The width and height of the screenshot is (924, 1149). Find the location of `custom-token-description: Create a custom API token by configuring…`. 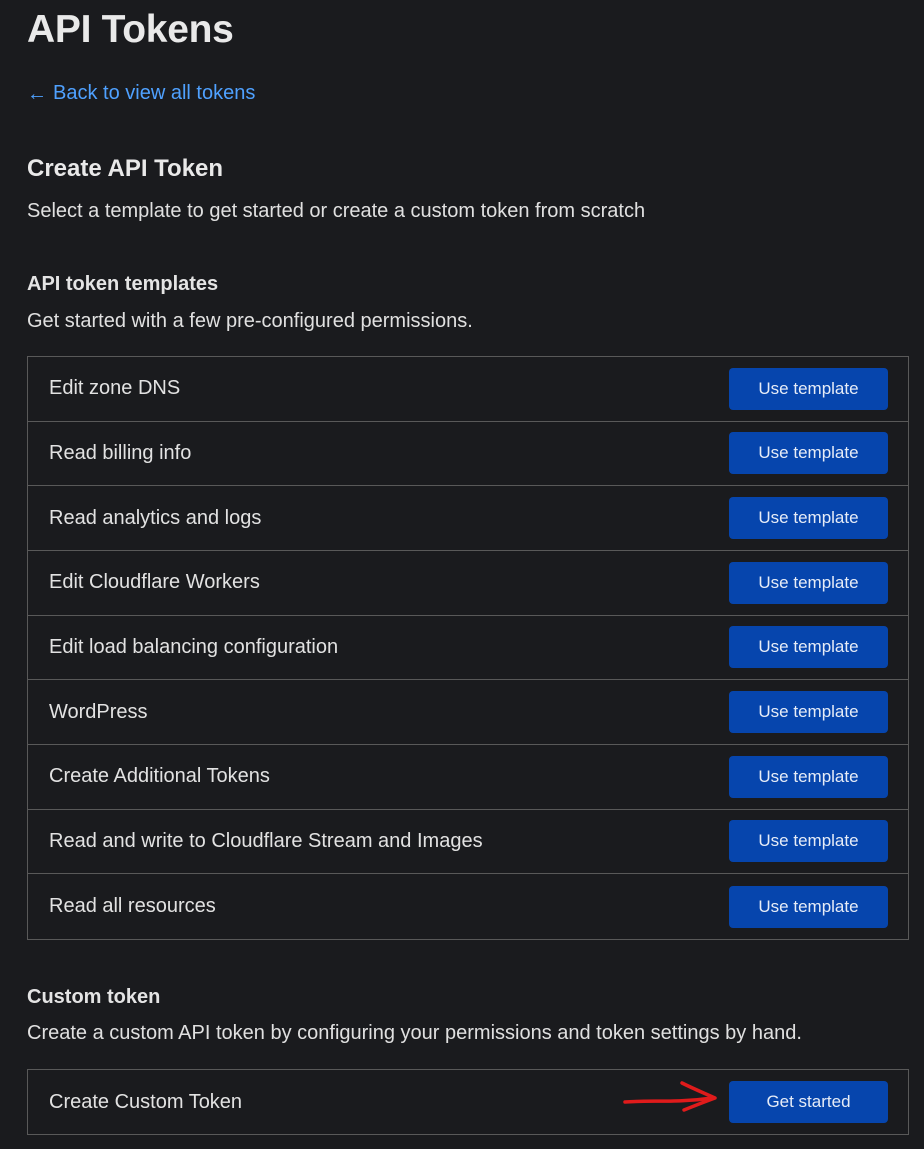

custom-token-description: Create a custom API token by configuring… is located at coordinates (414, 1033).